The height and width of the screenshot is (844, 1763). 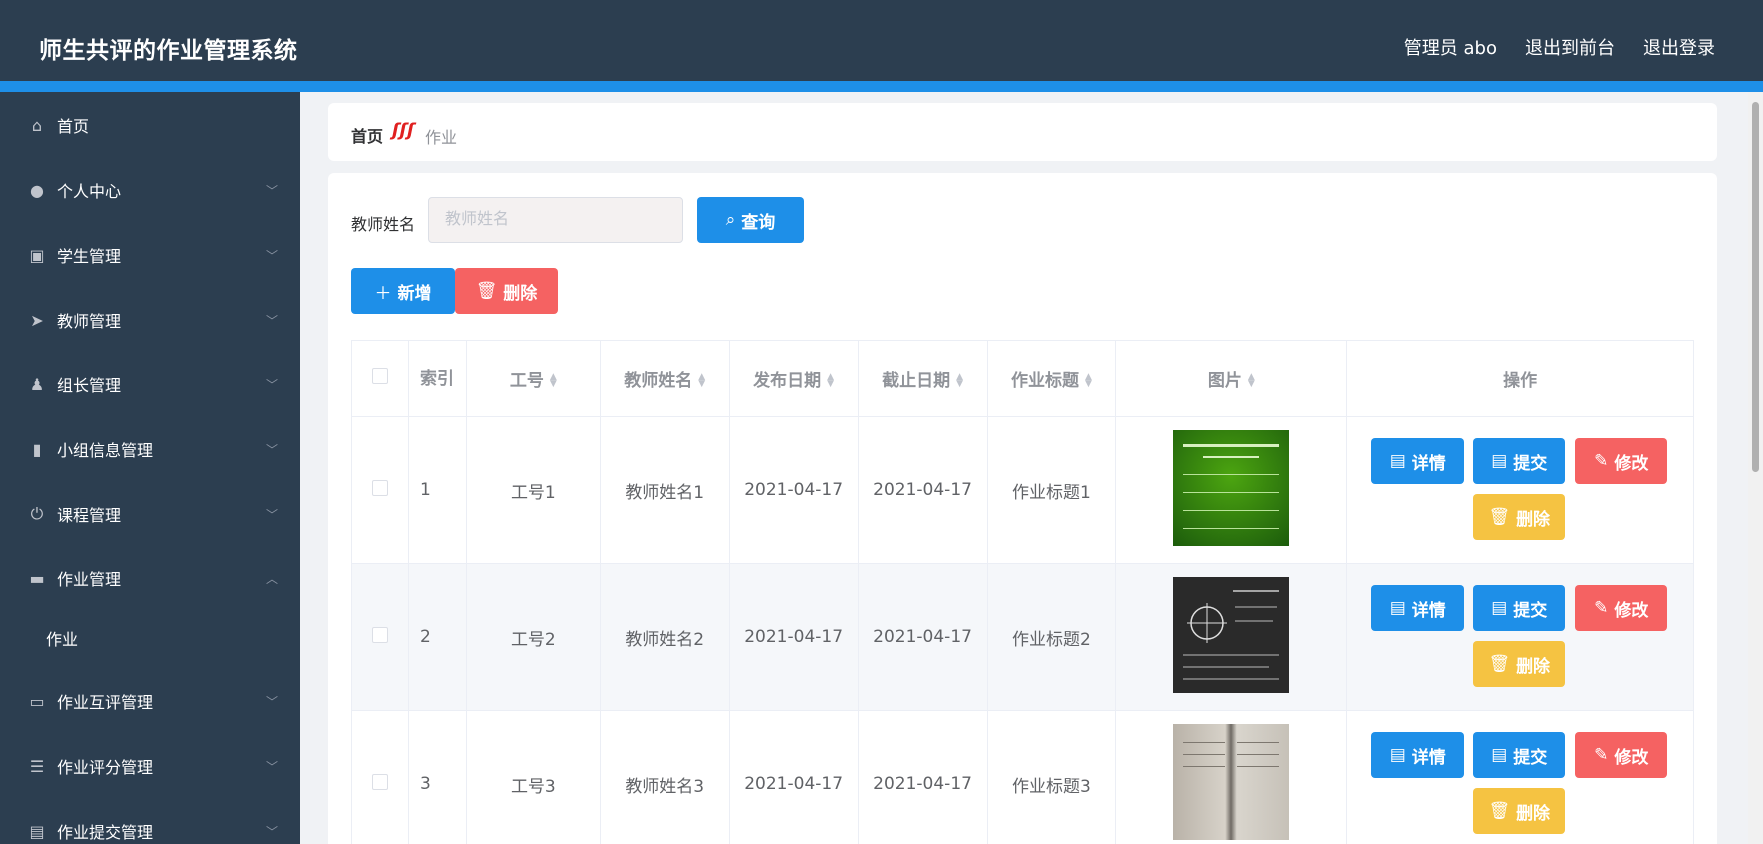 What do you see at coordinates (150, 384) in the screenshot?
I see `sidebar-item-leaders: ♟ 组长管理 ﹀` at bounding box center [150, 384].